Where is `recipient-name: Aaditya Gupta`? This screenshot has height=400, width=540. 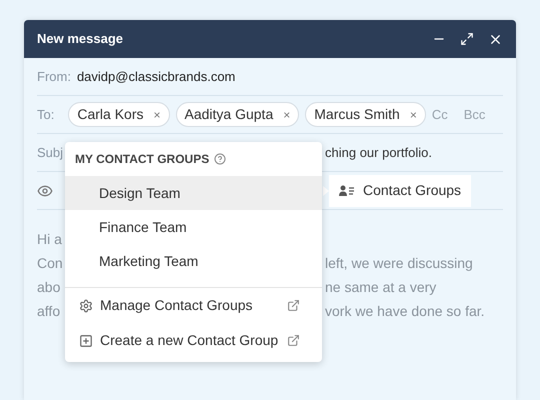
recipient-name: Aaditya Gupta is located at coordinates (229, 114).